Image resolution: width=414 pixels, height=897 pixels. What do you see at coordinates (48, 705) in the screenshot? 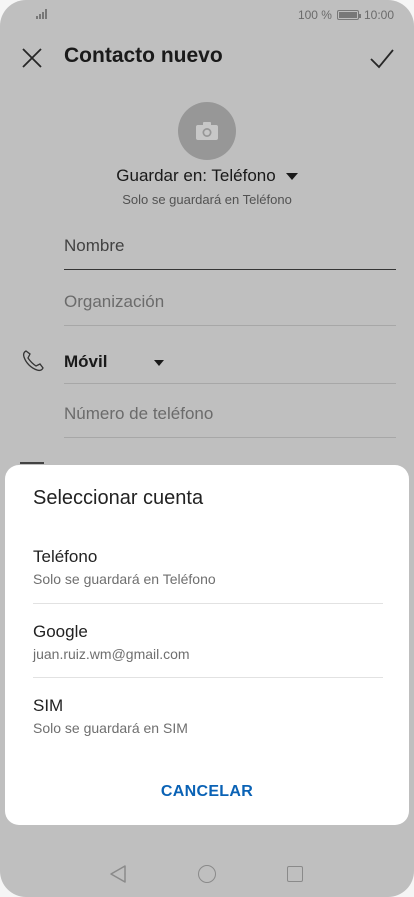
I see `option-title: SIM` at bounding box center [48, 705].